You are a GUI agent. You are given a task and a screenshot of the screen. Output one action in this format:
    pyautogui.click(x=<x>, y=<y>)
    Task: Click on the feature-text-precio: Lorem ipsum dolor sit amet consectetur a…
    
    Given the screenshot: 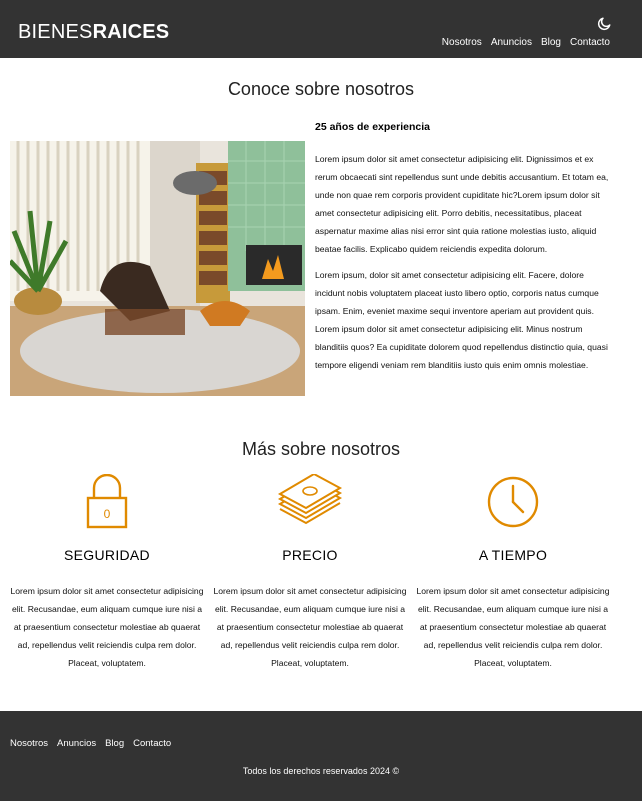 What is the action you would take?
    pyautogui.click(x=310, y=627)
    